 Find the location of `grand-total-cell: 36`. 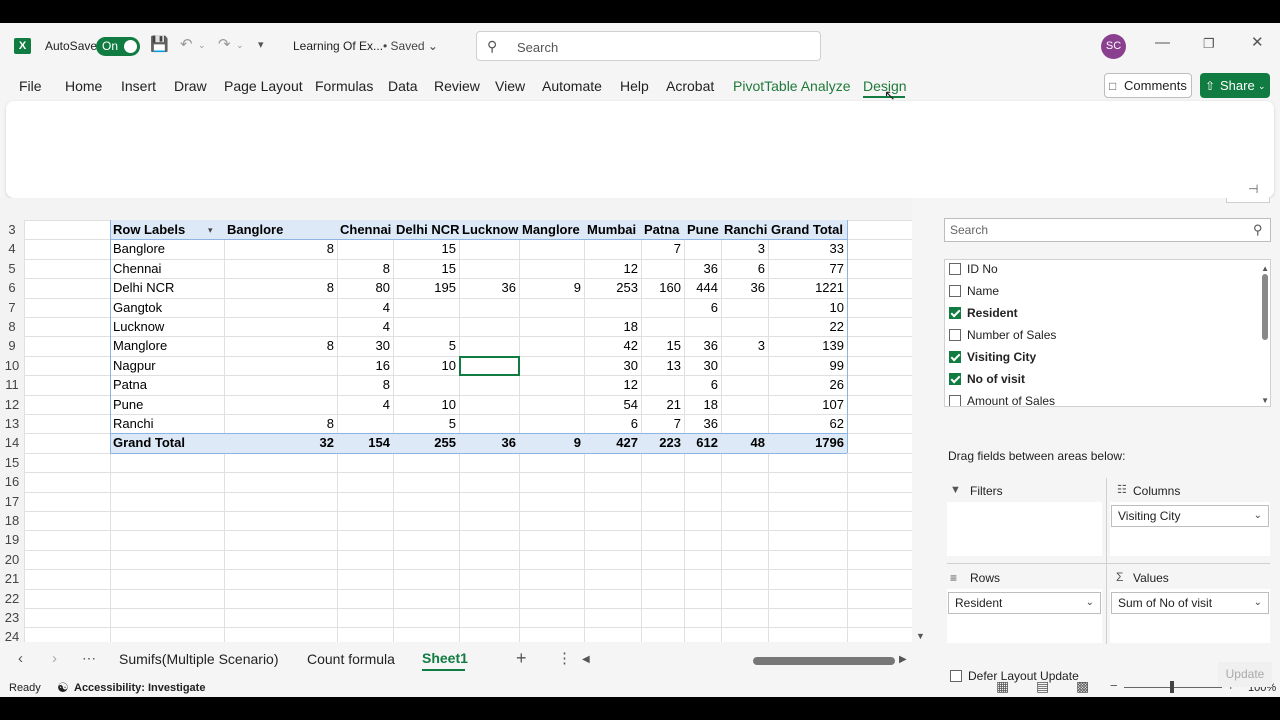

grand-total-cell: 36 is located at coordinates (489, 442).